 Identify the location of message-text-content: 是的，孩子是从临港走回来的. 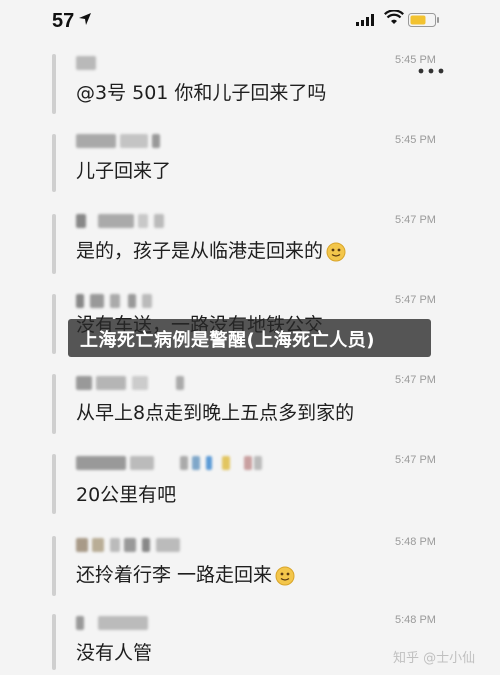
(200, 251).